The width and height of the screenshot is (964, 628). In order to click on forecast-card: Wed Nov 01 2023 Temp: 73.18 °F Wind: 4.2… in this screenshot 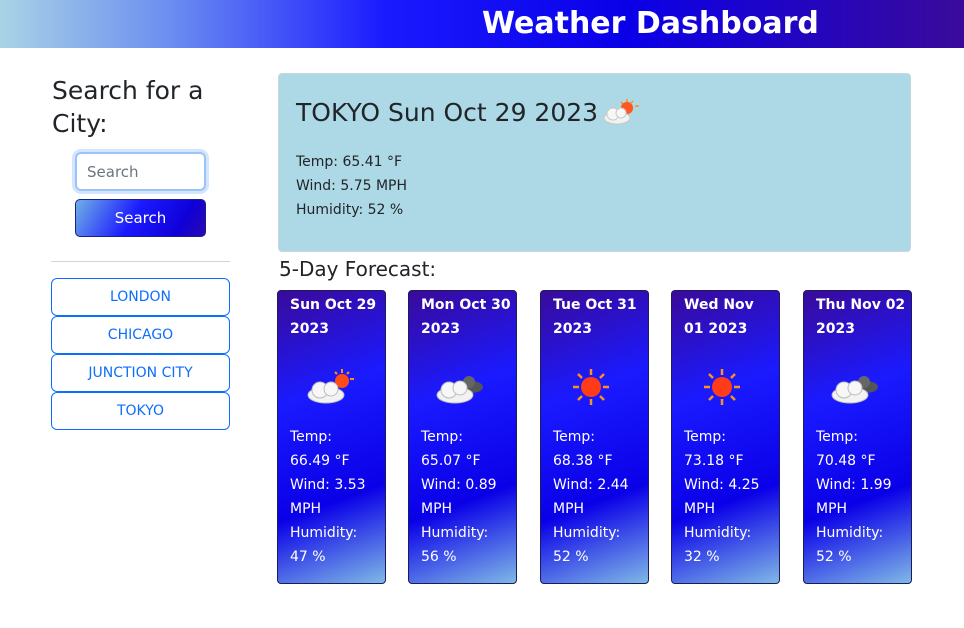, I will do `click(725, 437)`.